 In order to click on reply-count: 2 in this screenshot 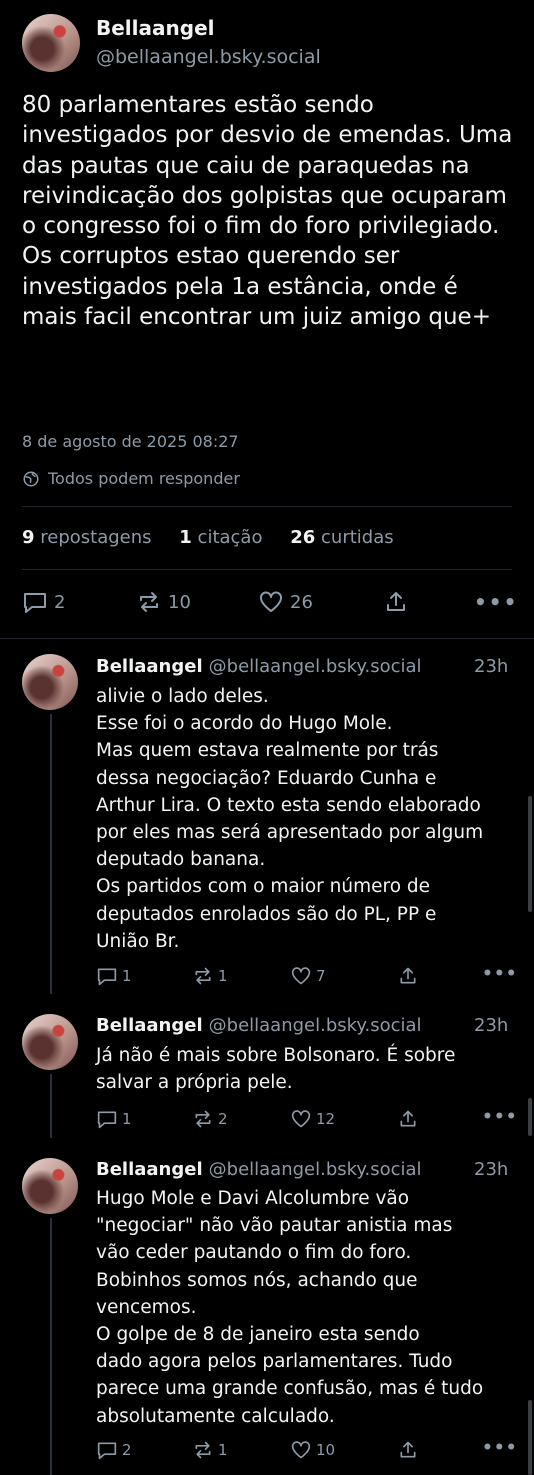, I will do `click(60, 602)`.